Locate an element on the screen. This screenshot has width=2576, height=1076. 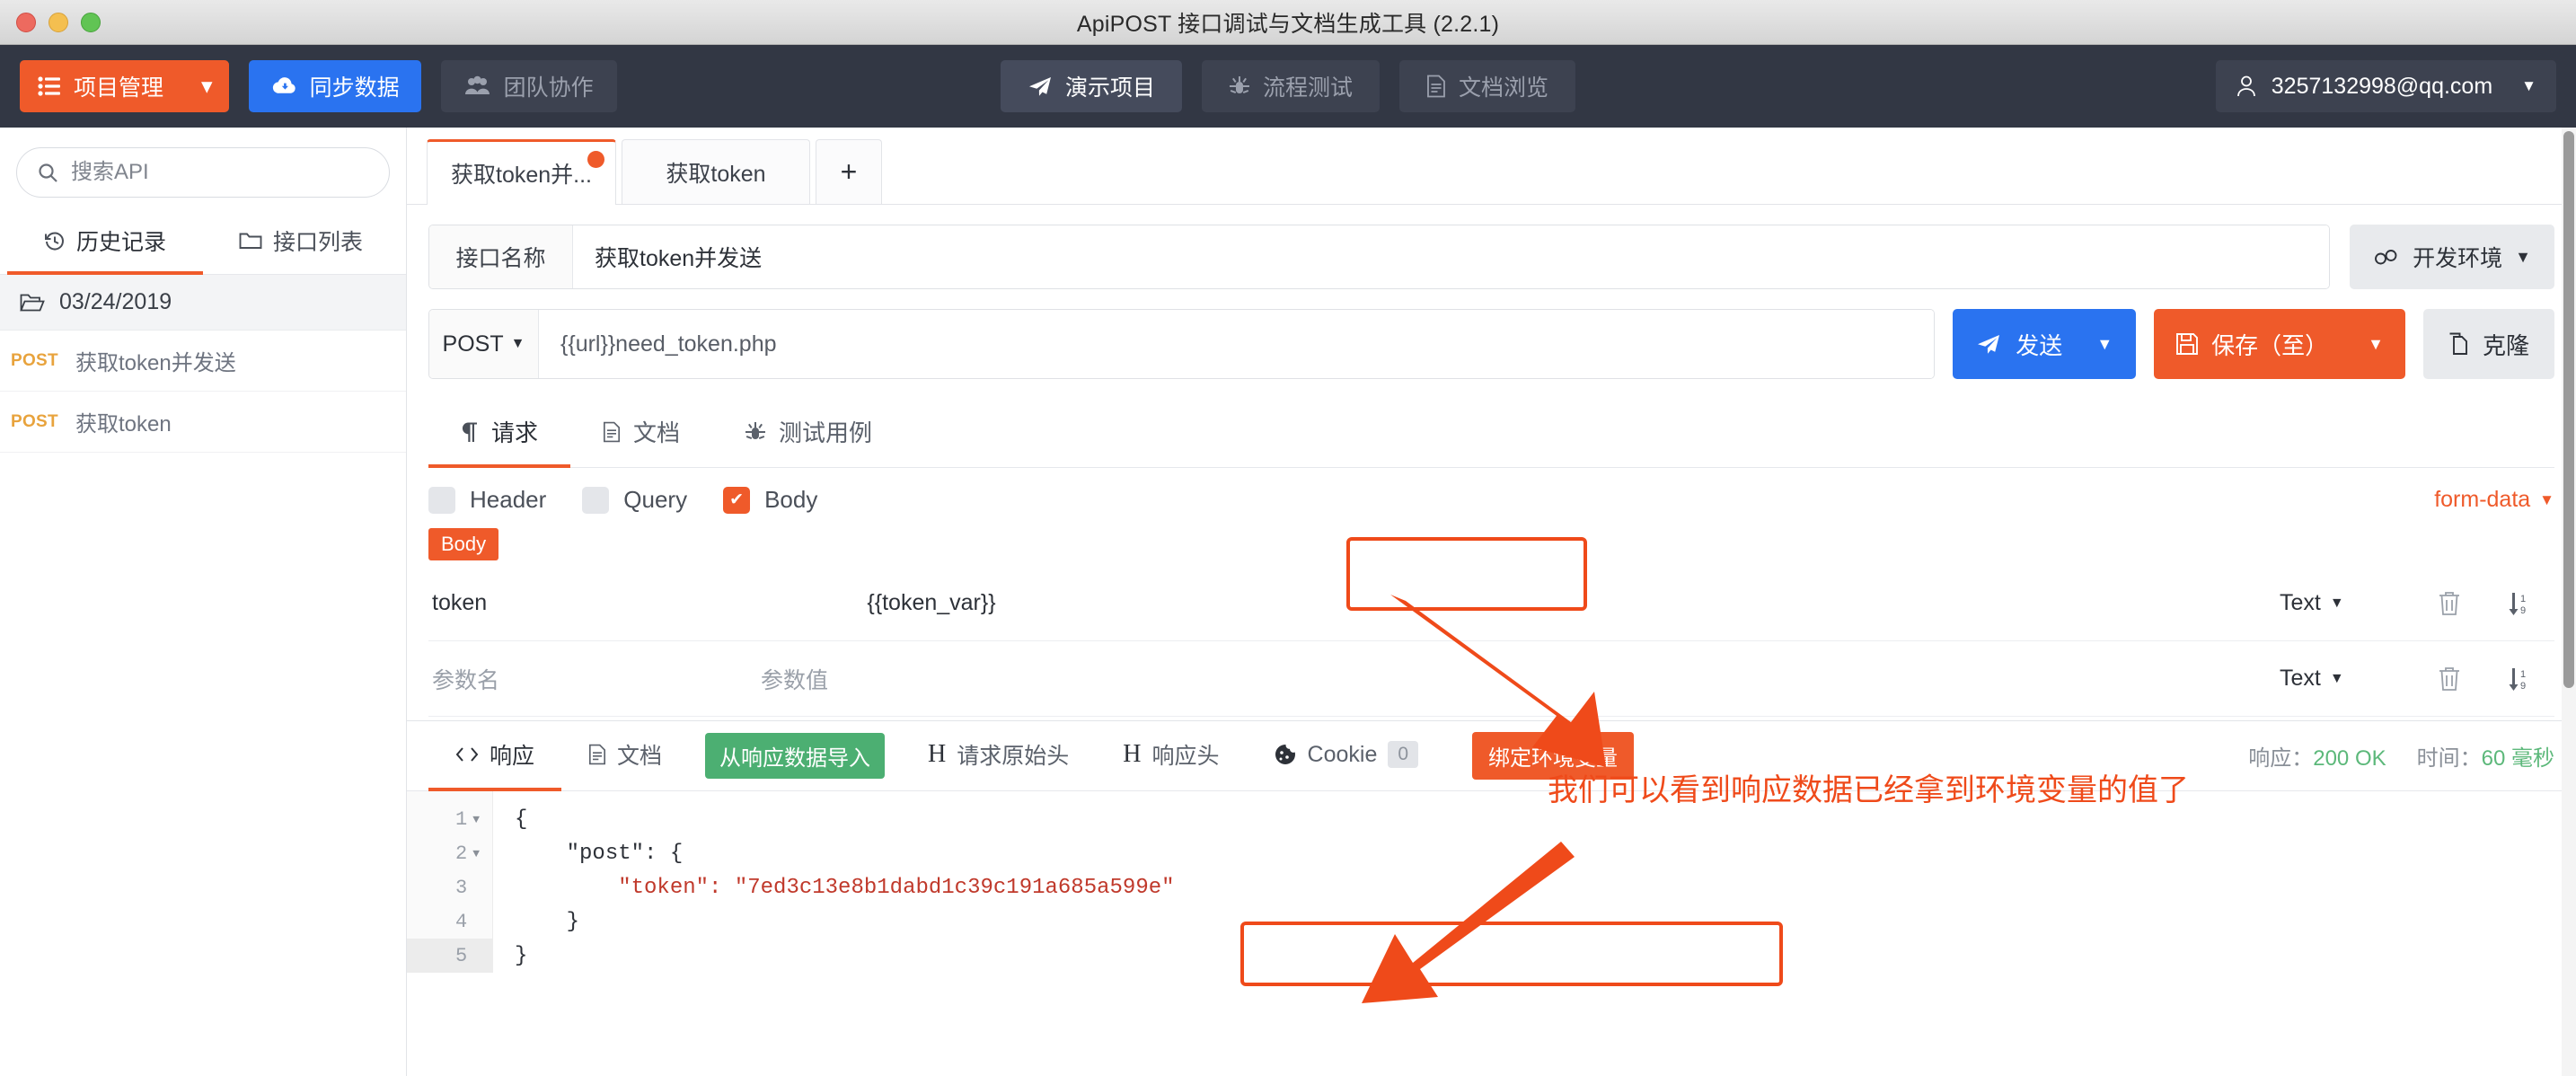
nav-flow-test-label: 流程测试 is located at coordinates (1308, 88).